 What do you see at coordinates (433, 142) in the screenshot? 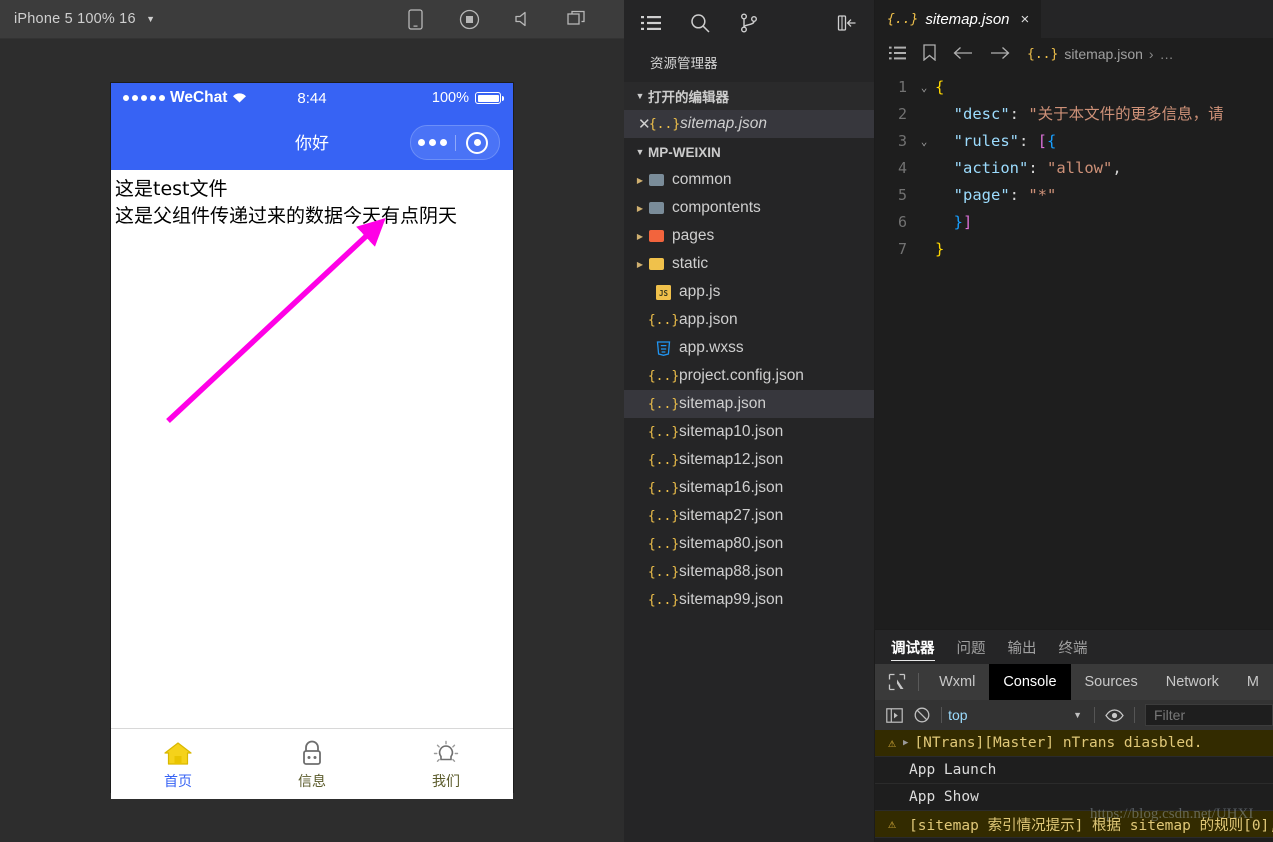
I see `more-menu-icon` at bounding box center [433, 142].